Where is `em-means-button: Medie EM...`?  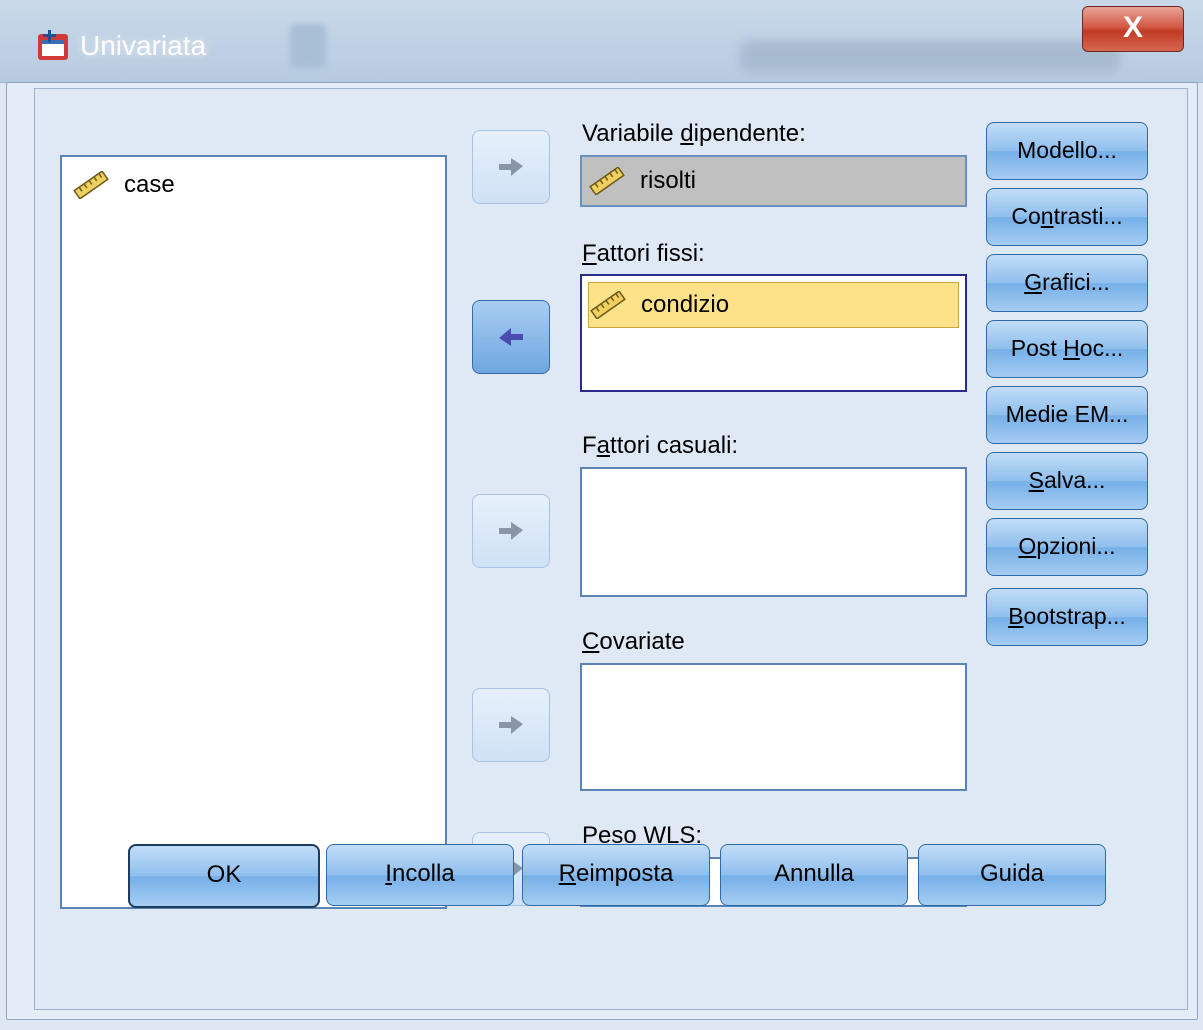 em-means-button: Medie EM... is located at coordinates (1067, 415).